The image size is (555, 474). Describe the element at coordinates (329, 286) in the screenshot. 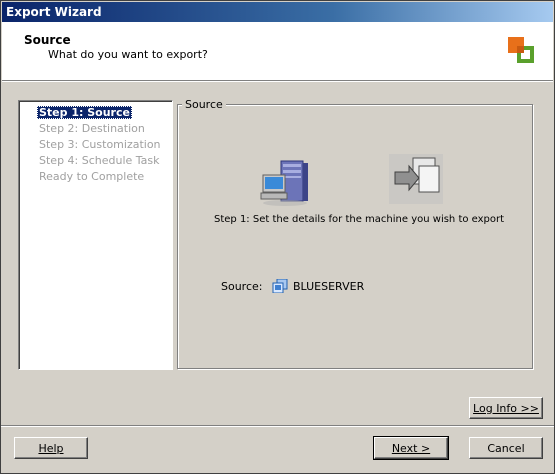

I see `source-machine-name: BLUESERVER` at that location.